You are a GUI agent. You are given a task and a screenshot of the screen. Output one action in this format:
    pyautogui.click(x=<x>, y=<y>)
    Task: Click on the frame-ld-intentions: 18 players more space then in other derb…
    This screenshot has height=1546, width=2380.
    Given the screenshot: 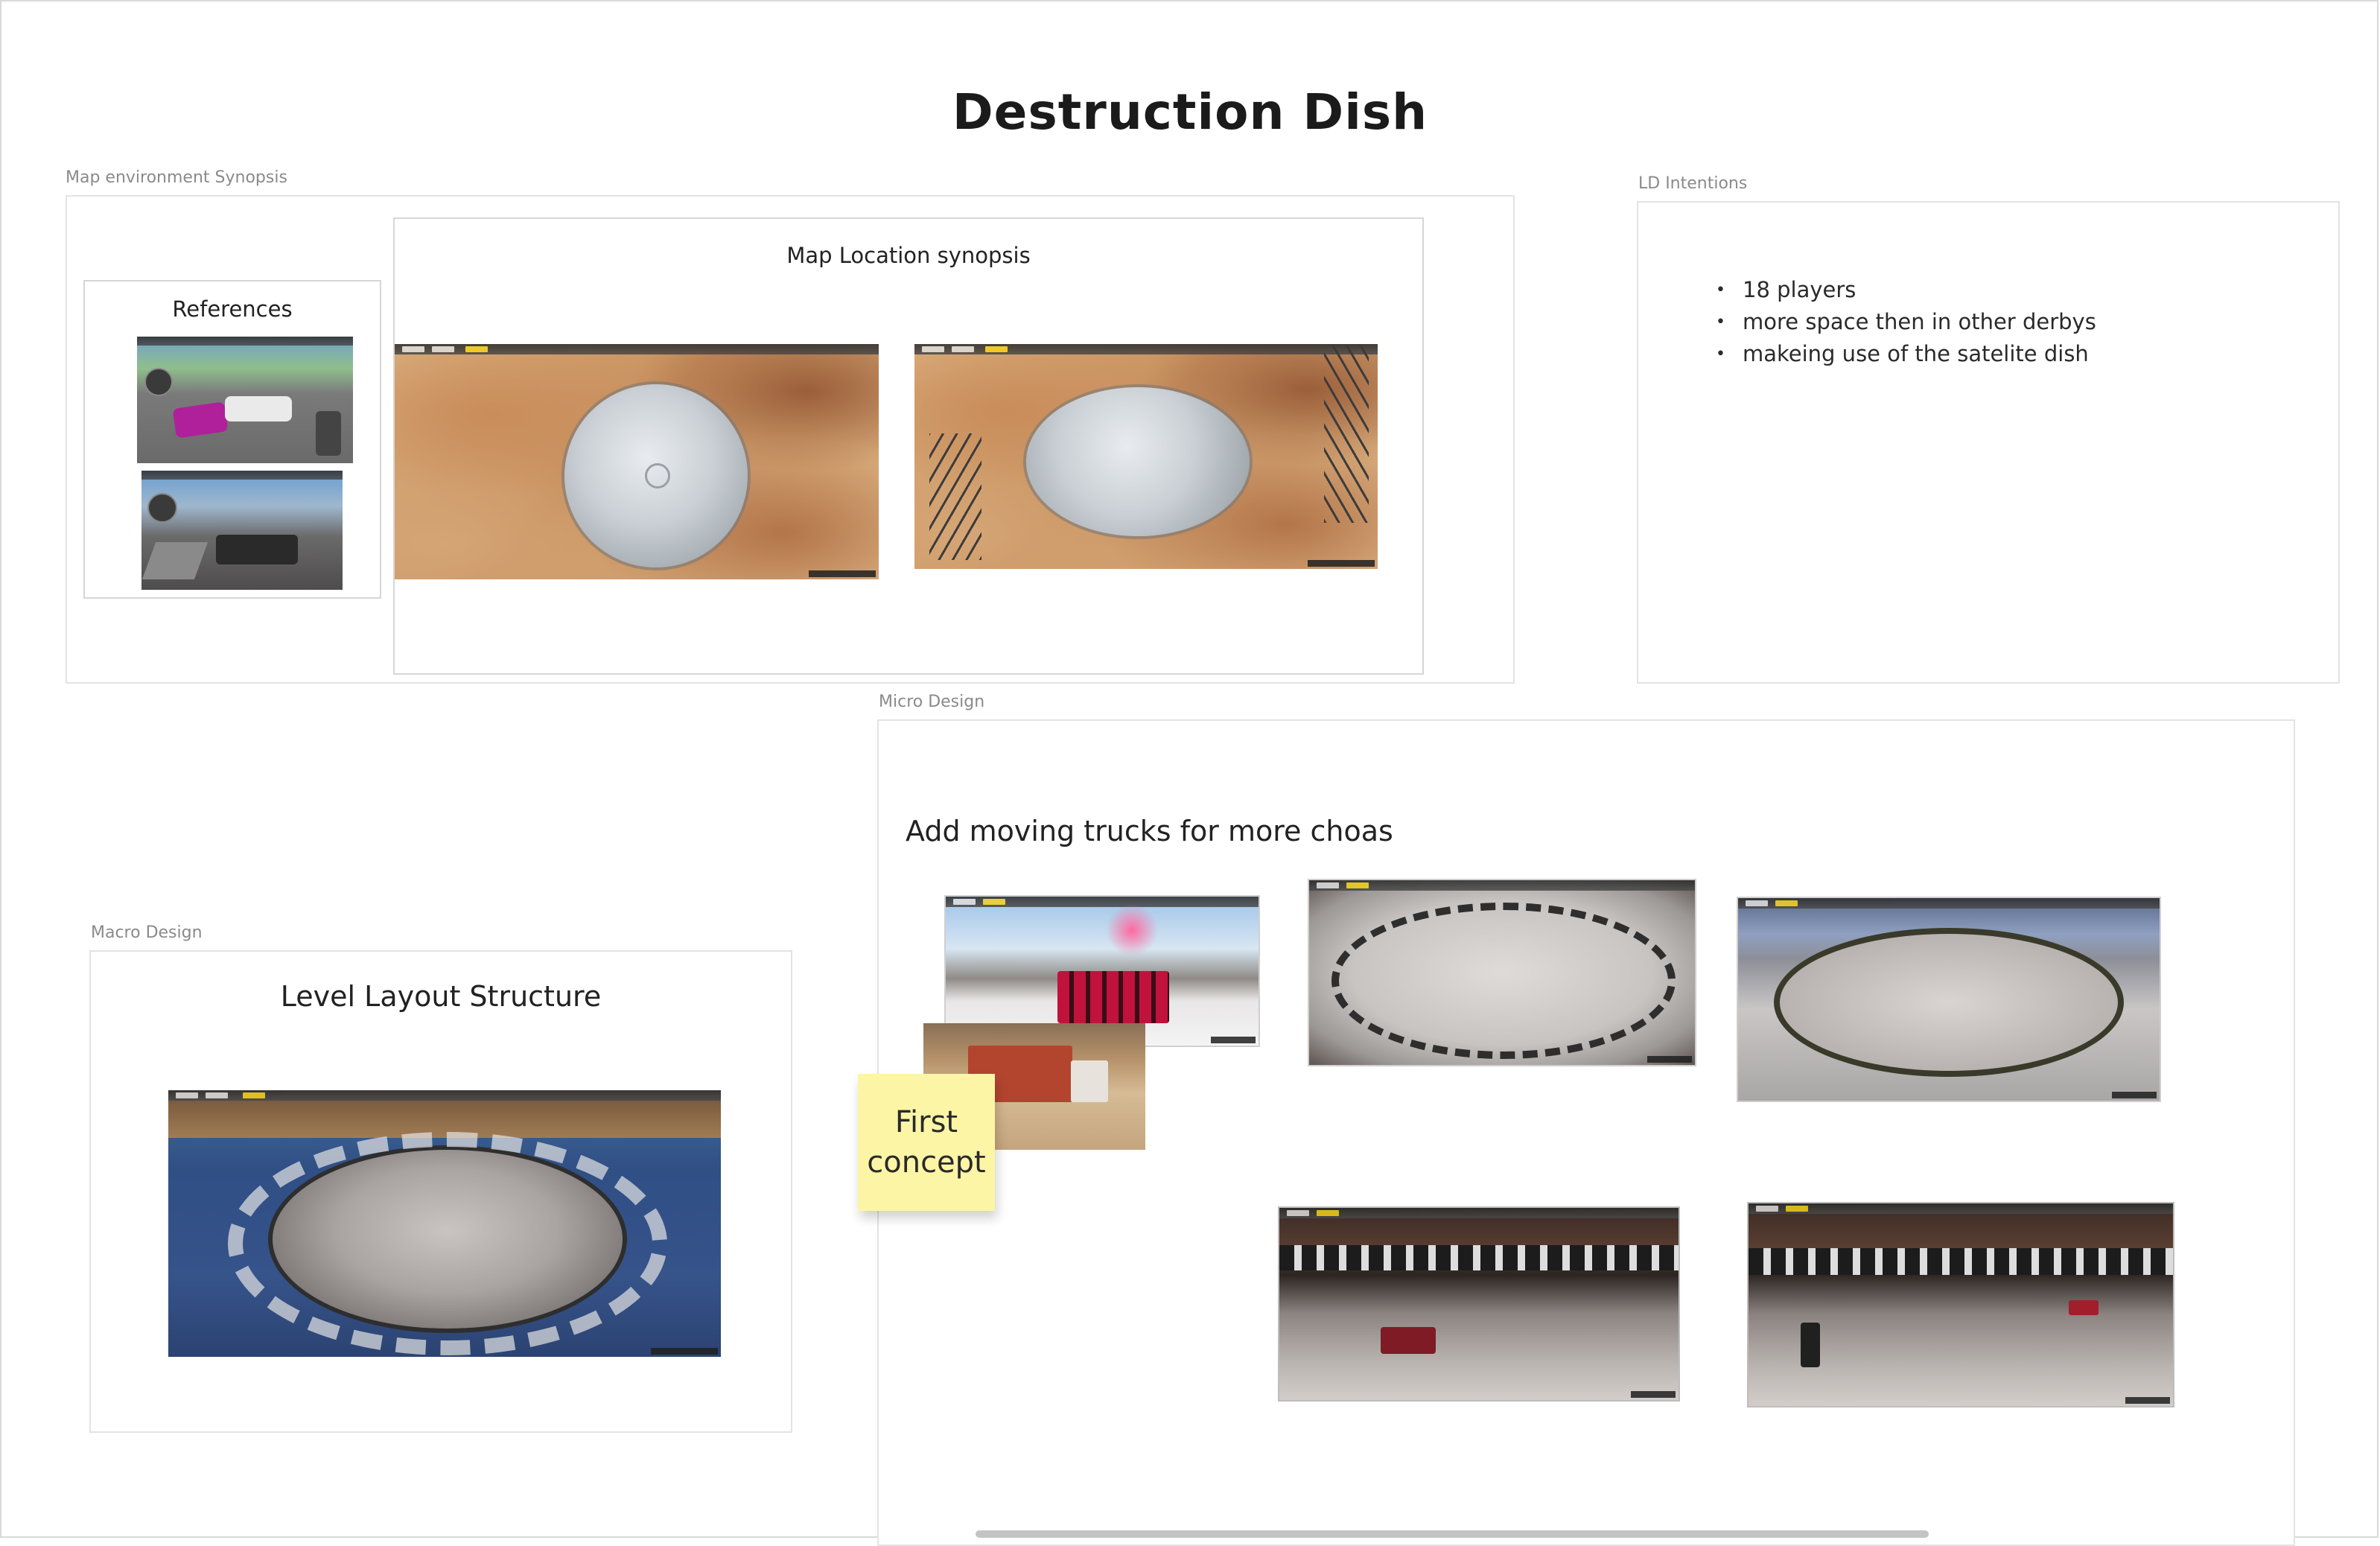 What is the action you would take?
    pyautogui.click(x=1988, y=442)
    